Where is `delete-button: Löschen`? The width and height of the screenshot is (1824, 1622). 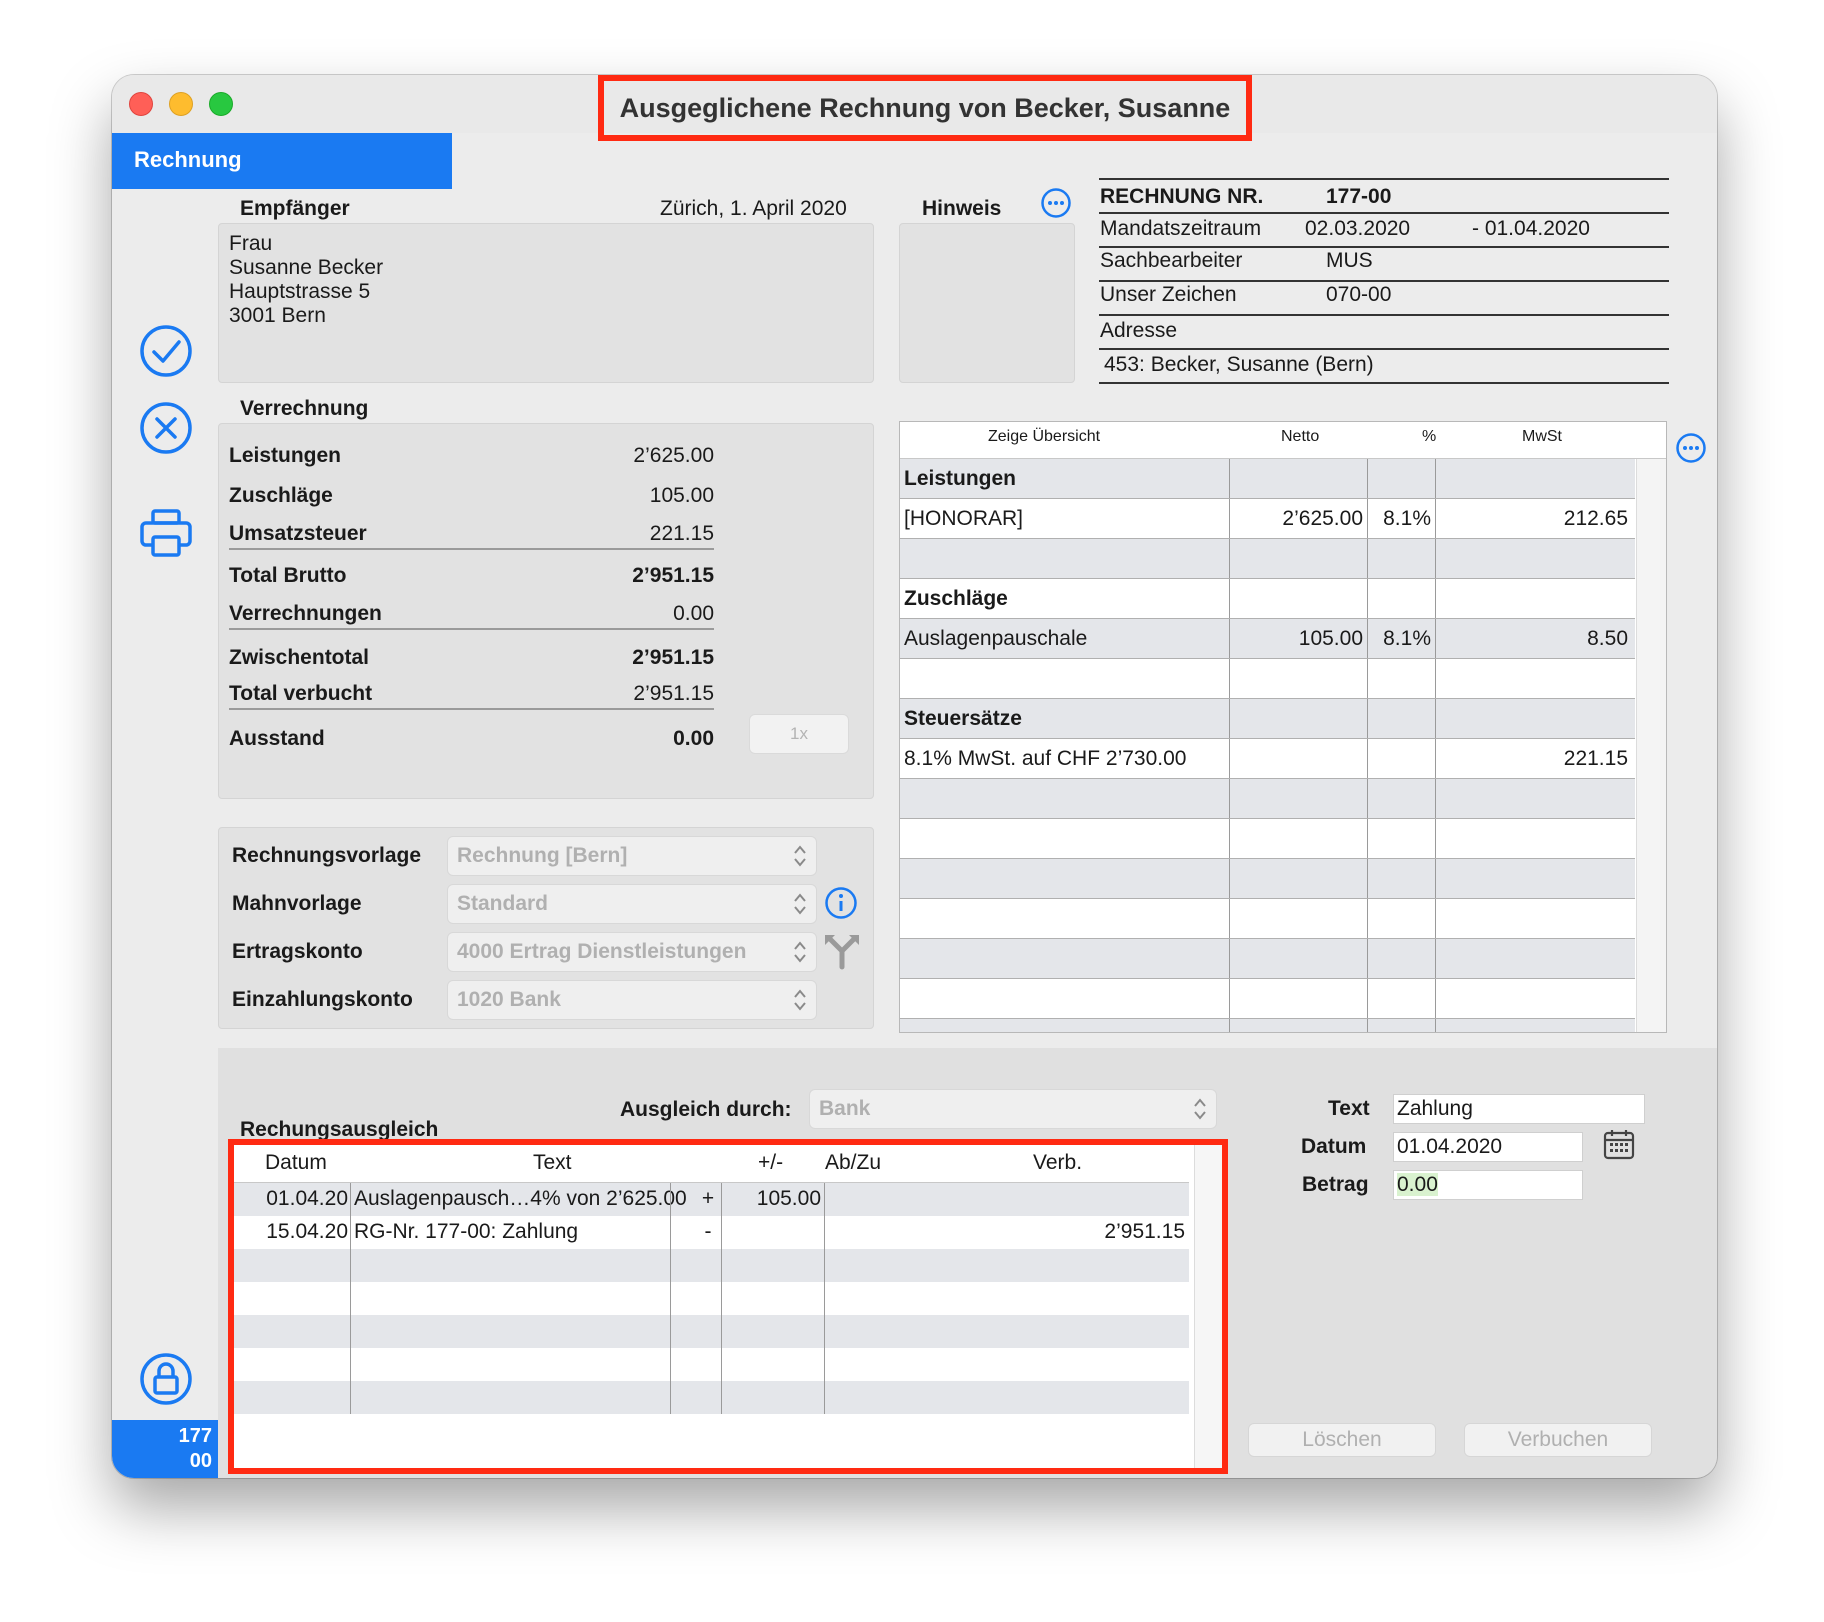
delete-button: Löschen is located at coordinates (1342, 1440).